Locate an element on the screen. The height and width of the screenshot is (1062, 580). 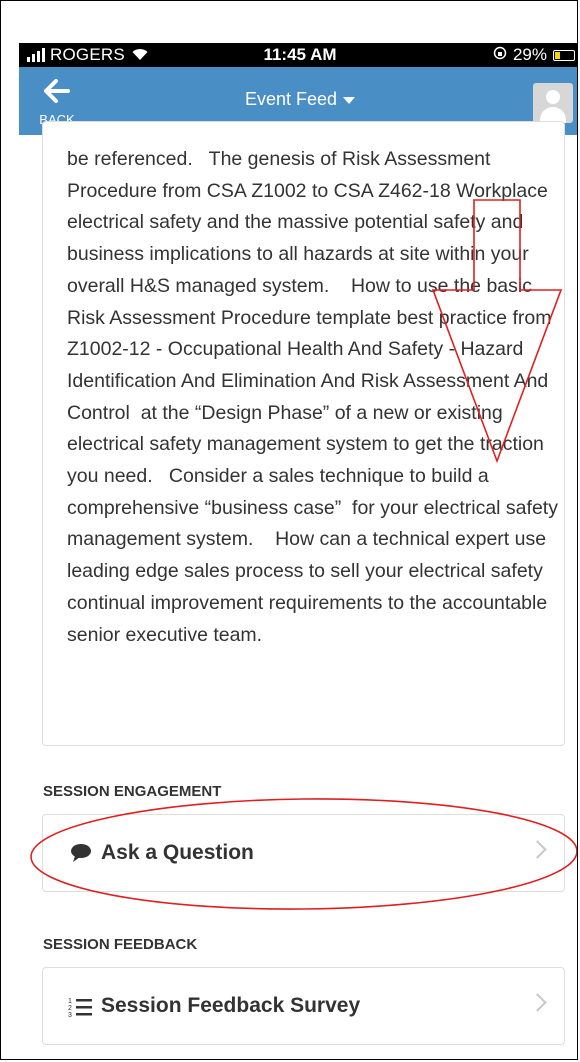
numbered-list-icon: 1 2 3 is located at coordinates (82, 1007).